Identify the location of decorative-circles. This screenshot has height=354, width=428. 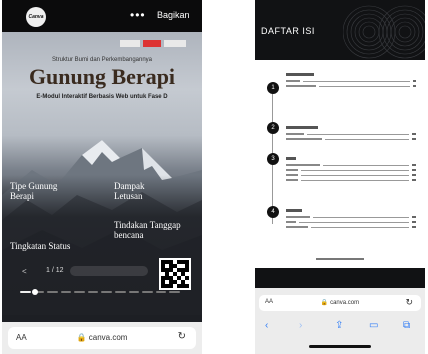
(384, 32).